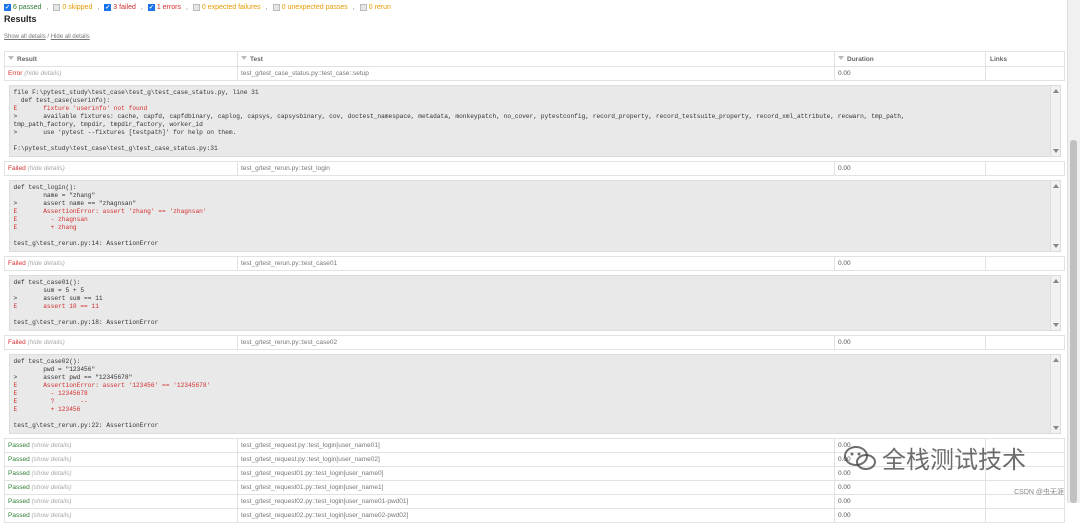 The image size is (1080, 523). What do you see at coordinates (25, 37) in the screenshot?
I see `show-all-details-link: Show all details` at bounding box center [25, 37].